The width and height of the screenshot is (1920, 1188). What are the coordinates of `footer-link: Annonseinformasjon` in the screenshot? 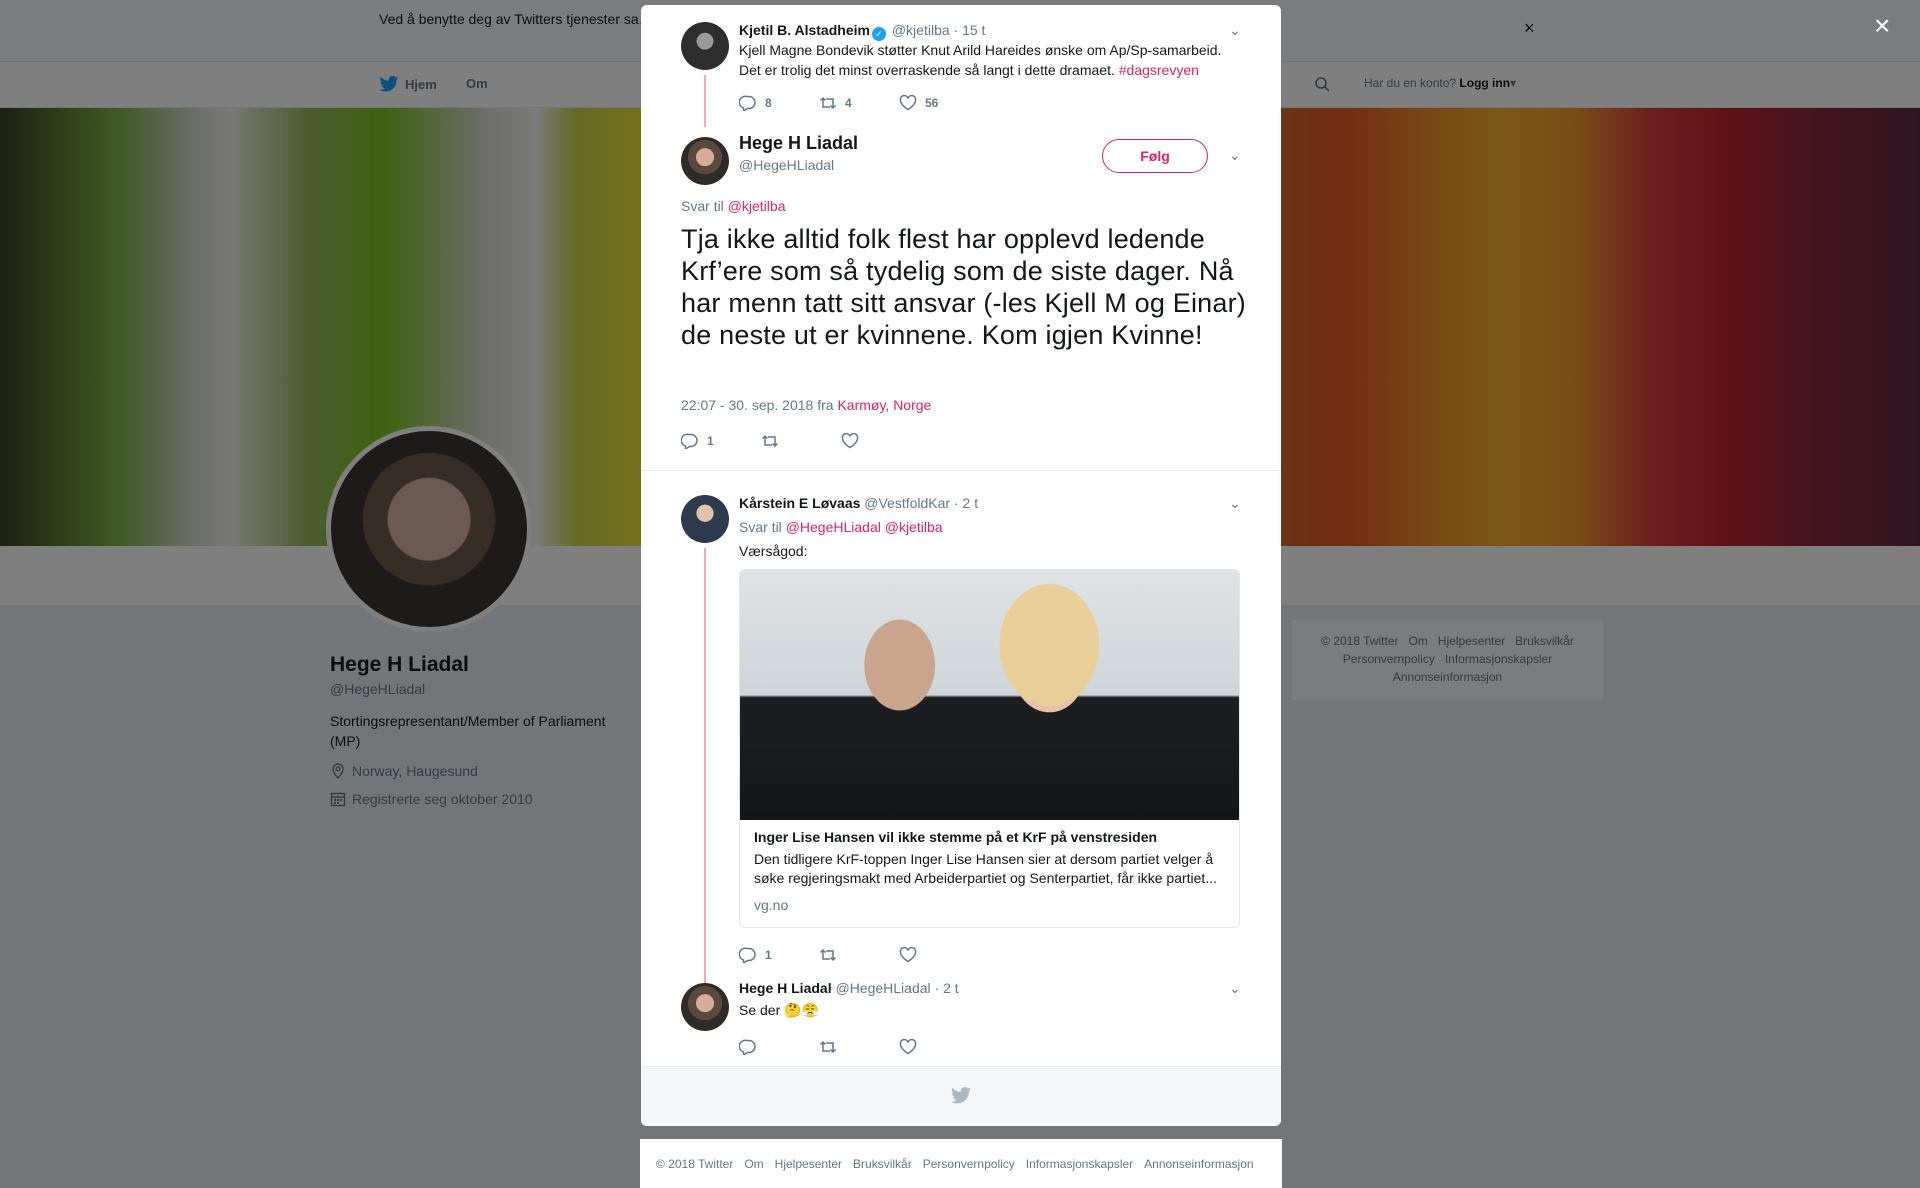 It's located at (1198, 1164).